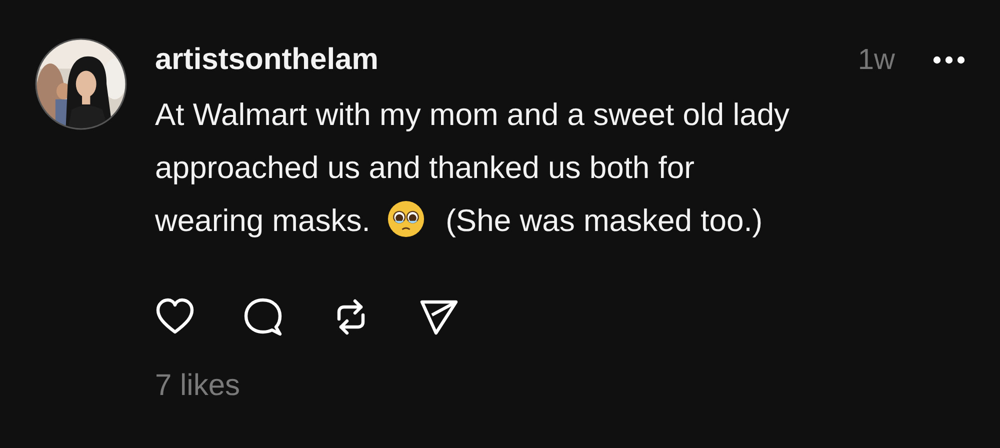  I want to click on post-text: At Walmart with my mom and a sweet old lady, so click(472, 114).